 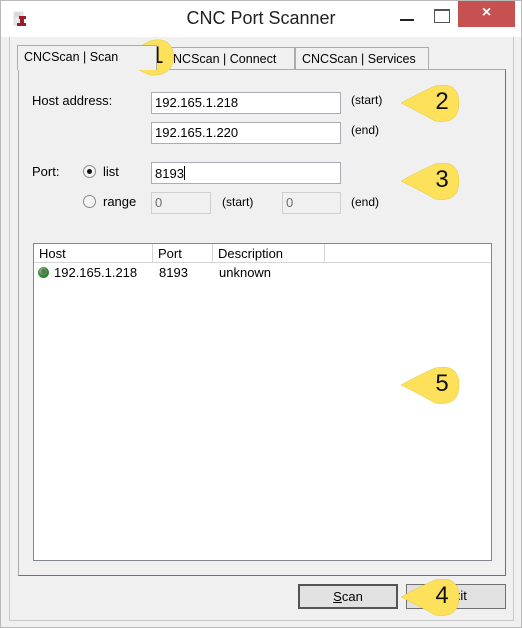 I want to click on minimize-button, so click(x=406, y=14).